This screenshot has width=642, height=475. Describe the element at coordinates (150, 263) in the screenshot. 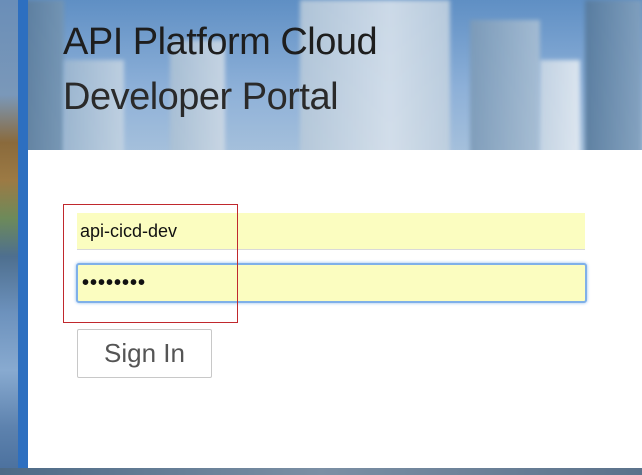

I see `highlight-box` at that location.